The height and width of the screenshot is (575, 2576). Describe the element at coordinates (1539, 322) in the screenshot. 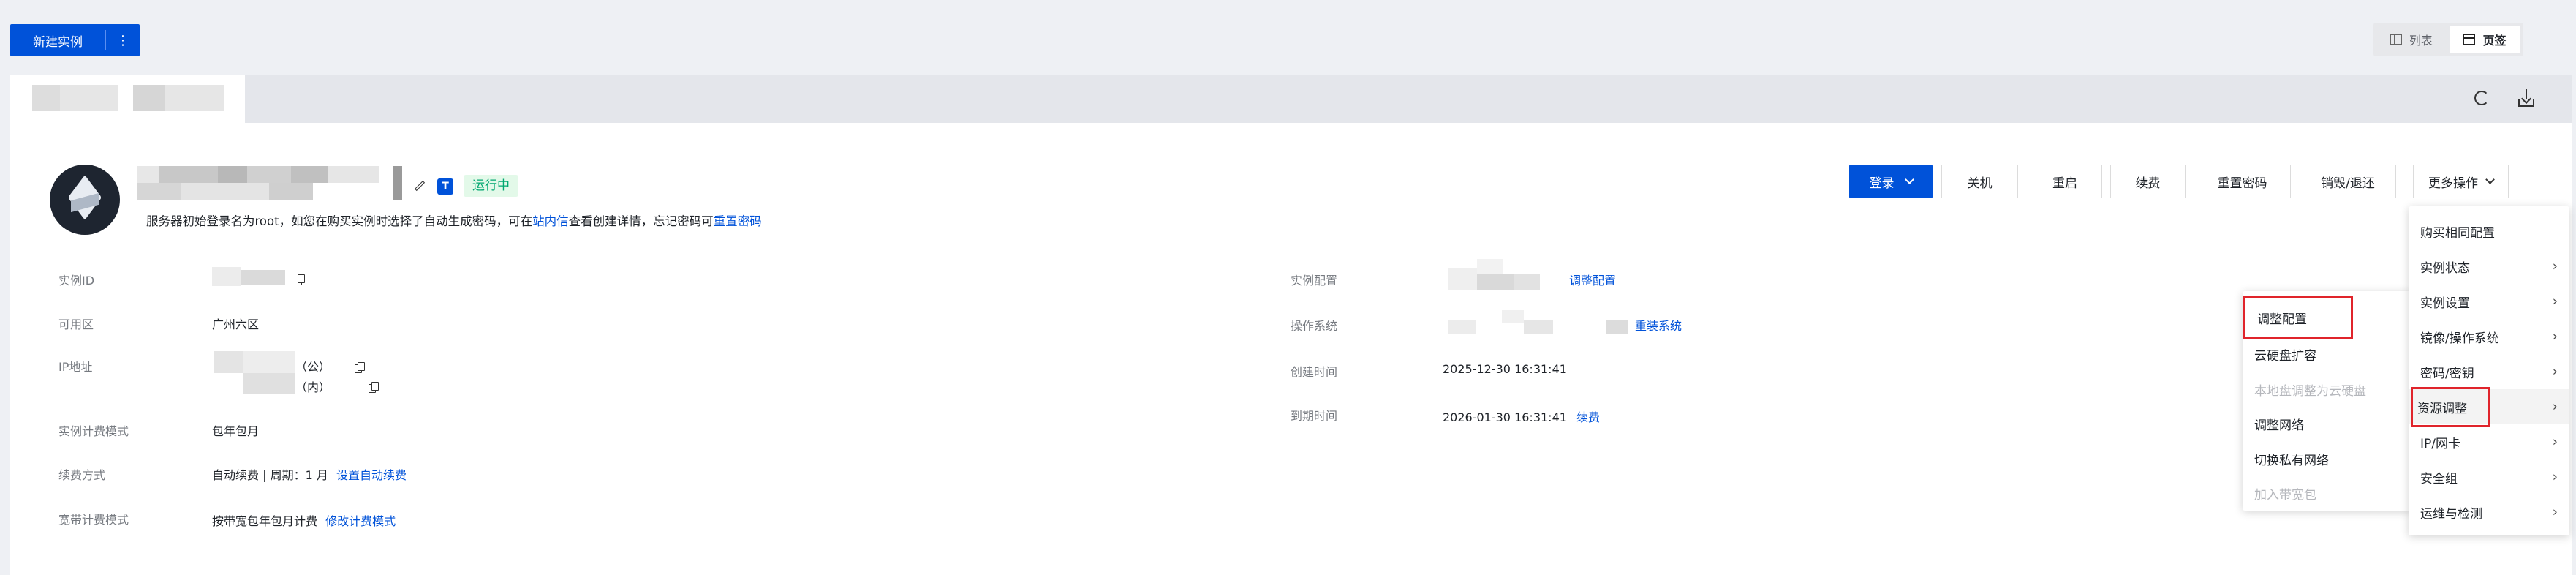

I see `os-redacted` at that location.